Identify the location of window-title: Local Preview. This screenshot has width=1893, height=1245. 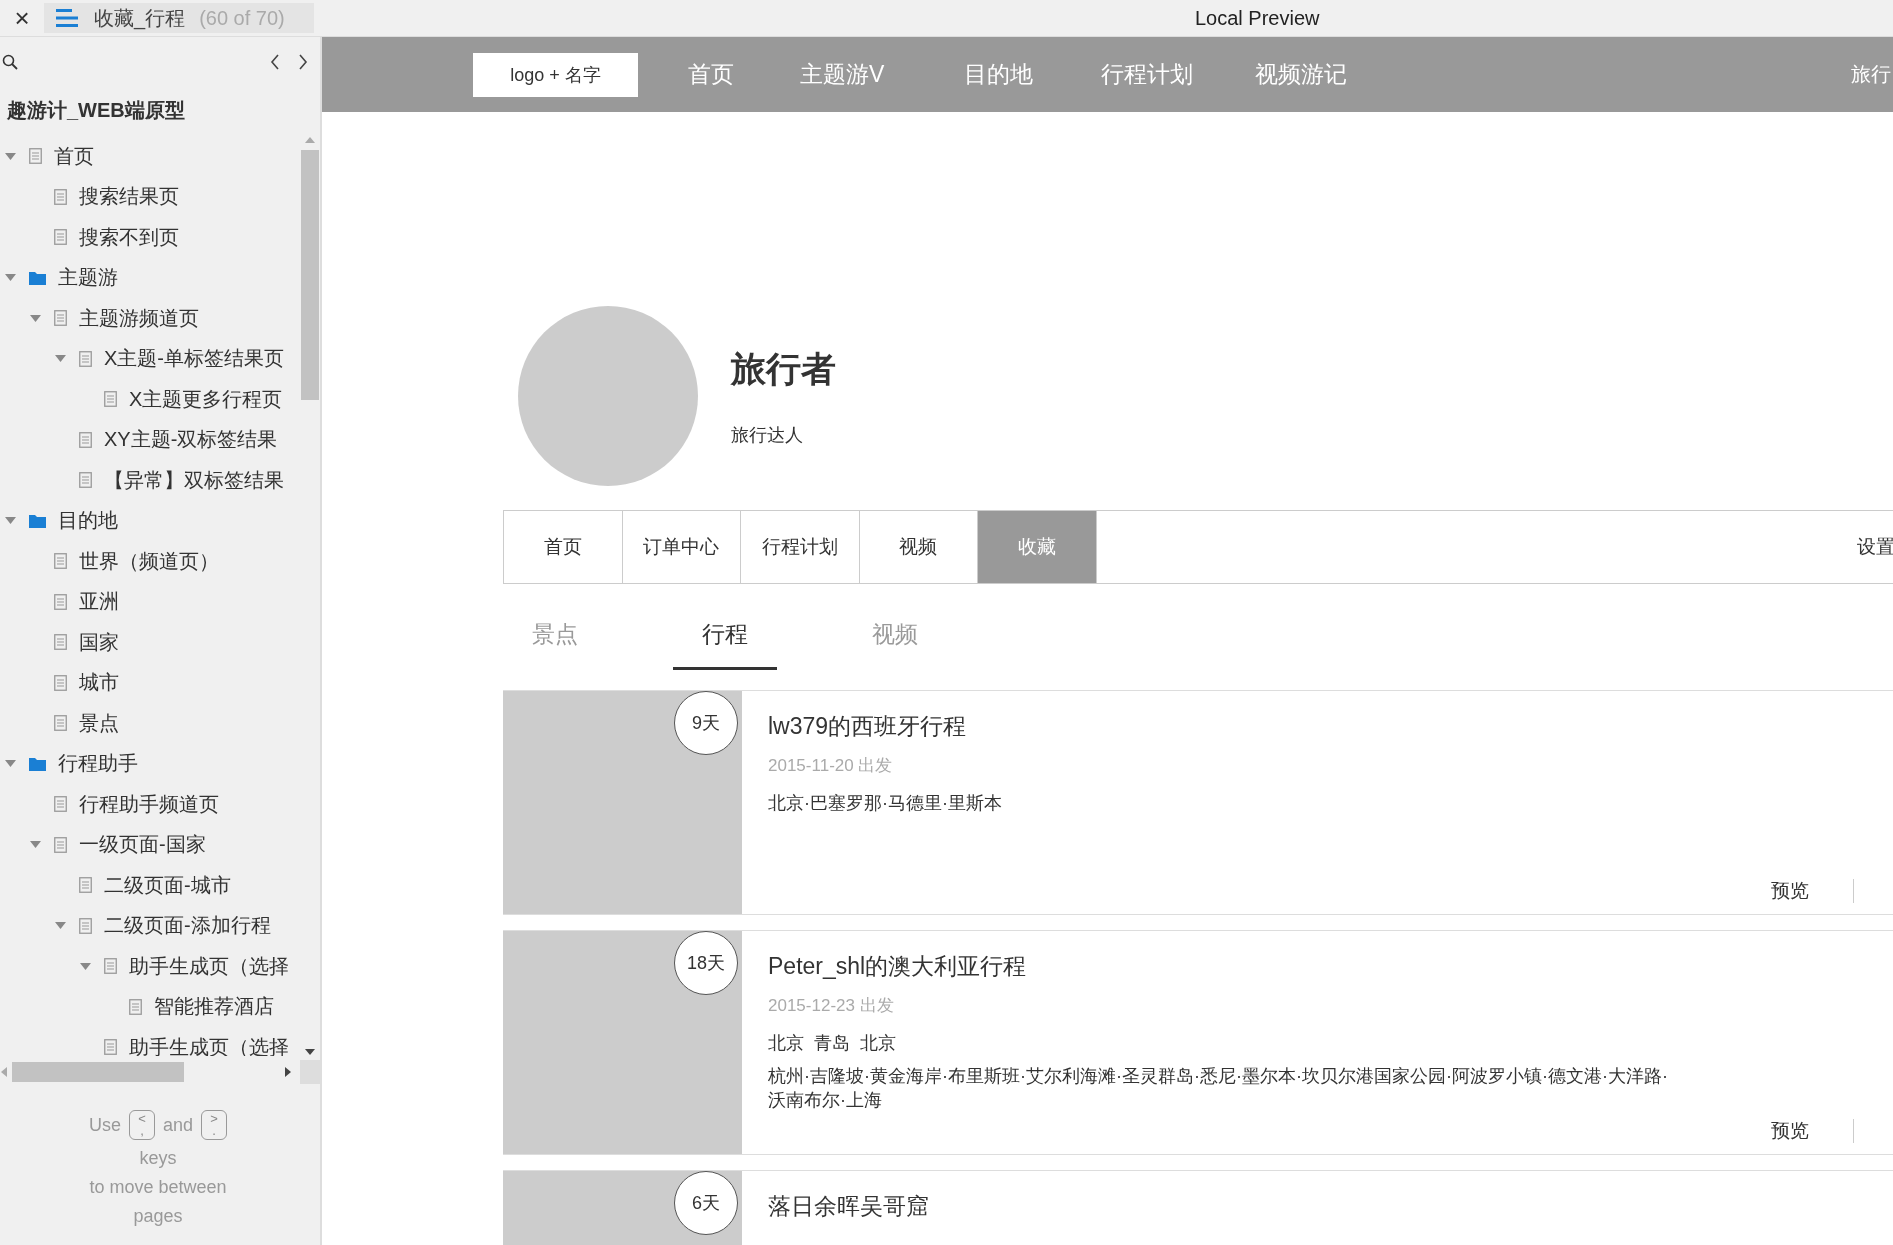
(1257, 18).